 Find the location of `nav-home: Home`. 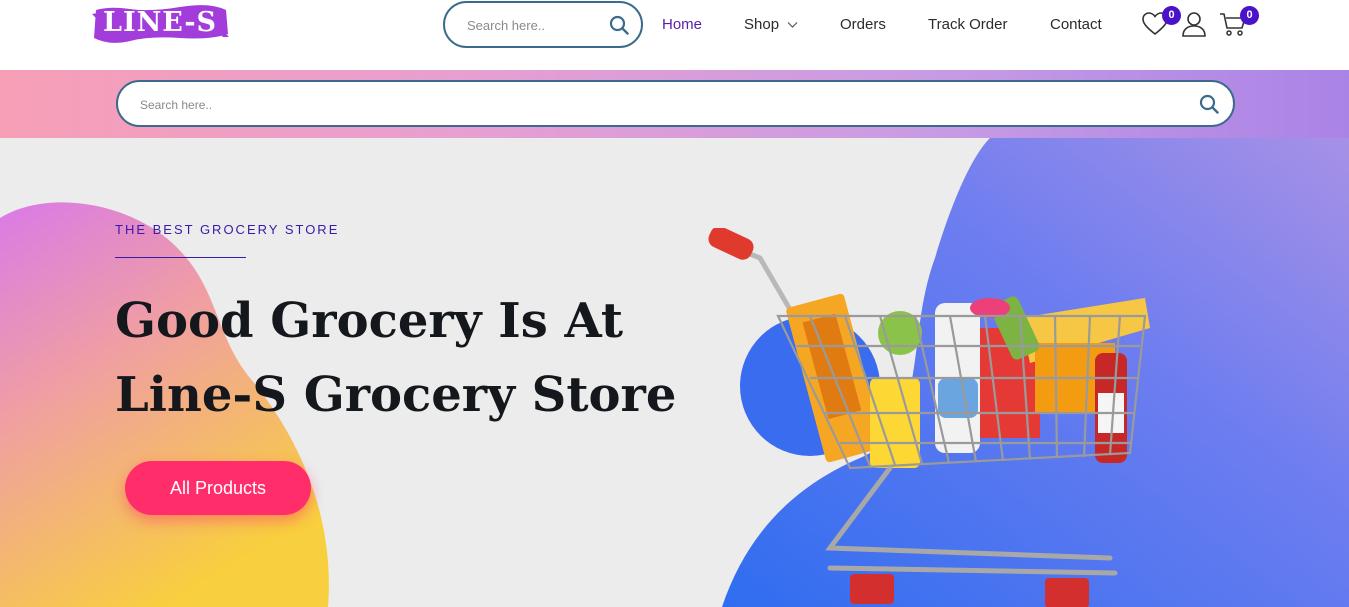

nav-home: Home is located at coordinates (682, 26).